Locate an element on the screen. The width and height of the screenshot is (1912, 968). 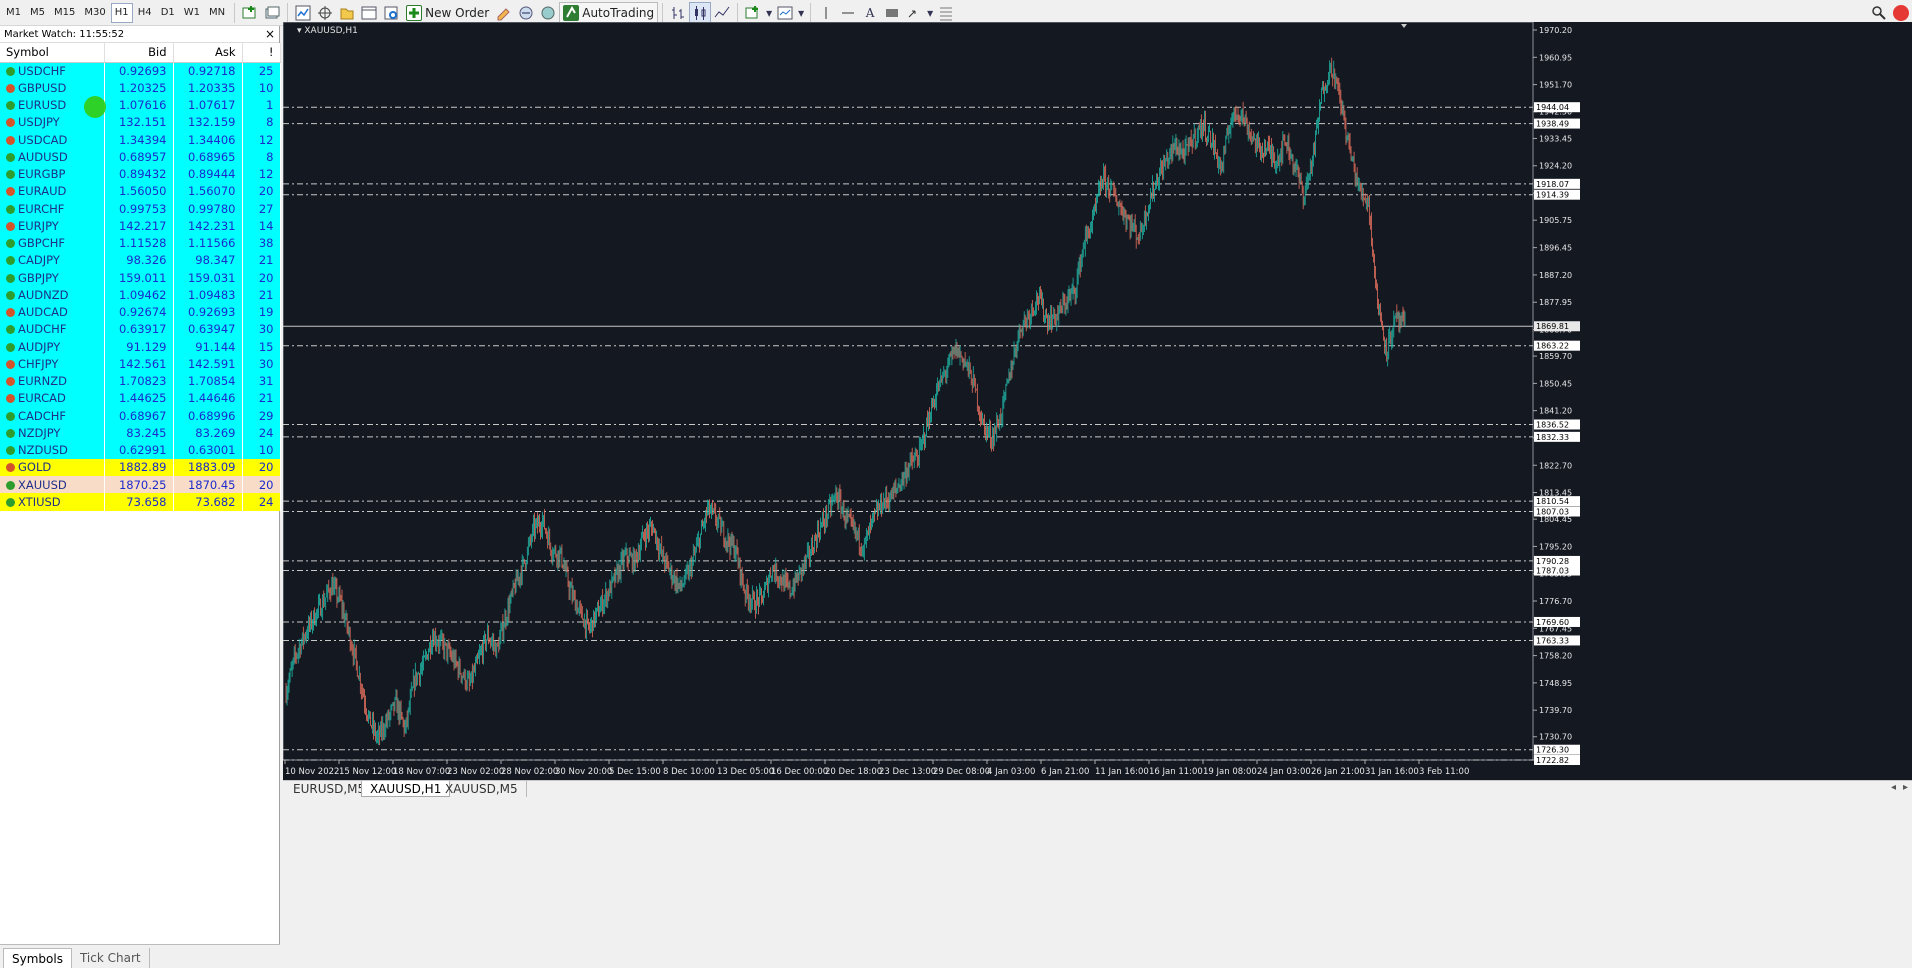
symbol-row-eurgbp: EURGBP 0.89432 0.89444 12 is located at coordinates (140, 174).